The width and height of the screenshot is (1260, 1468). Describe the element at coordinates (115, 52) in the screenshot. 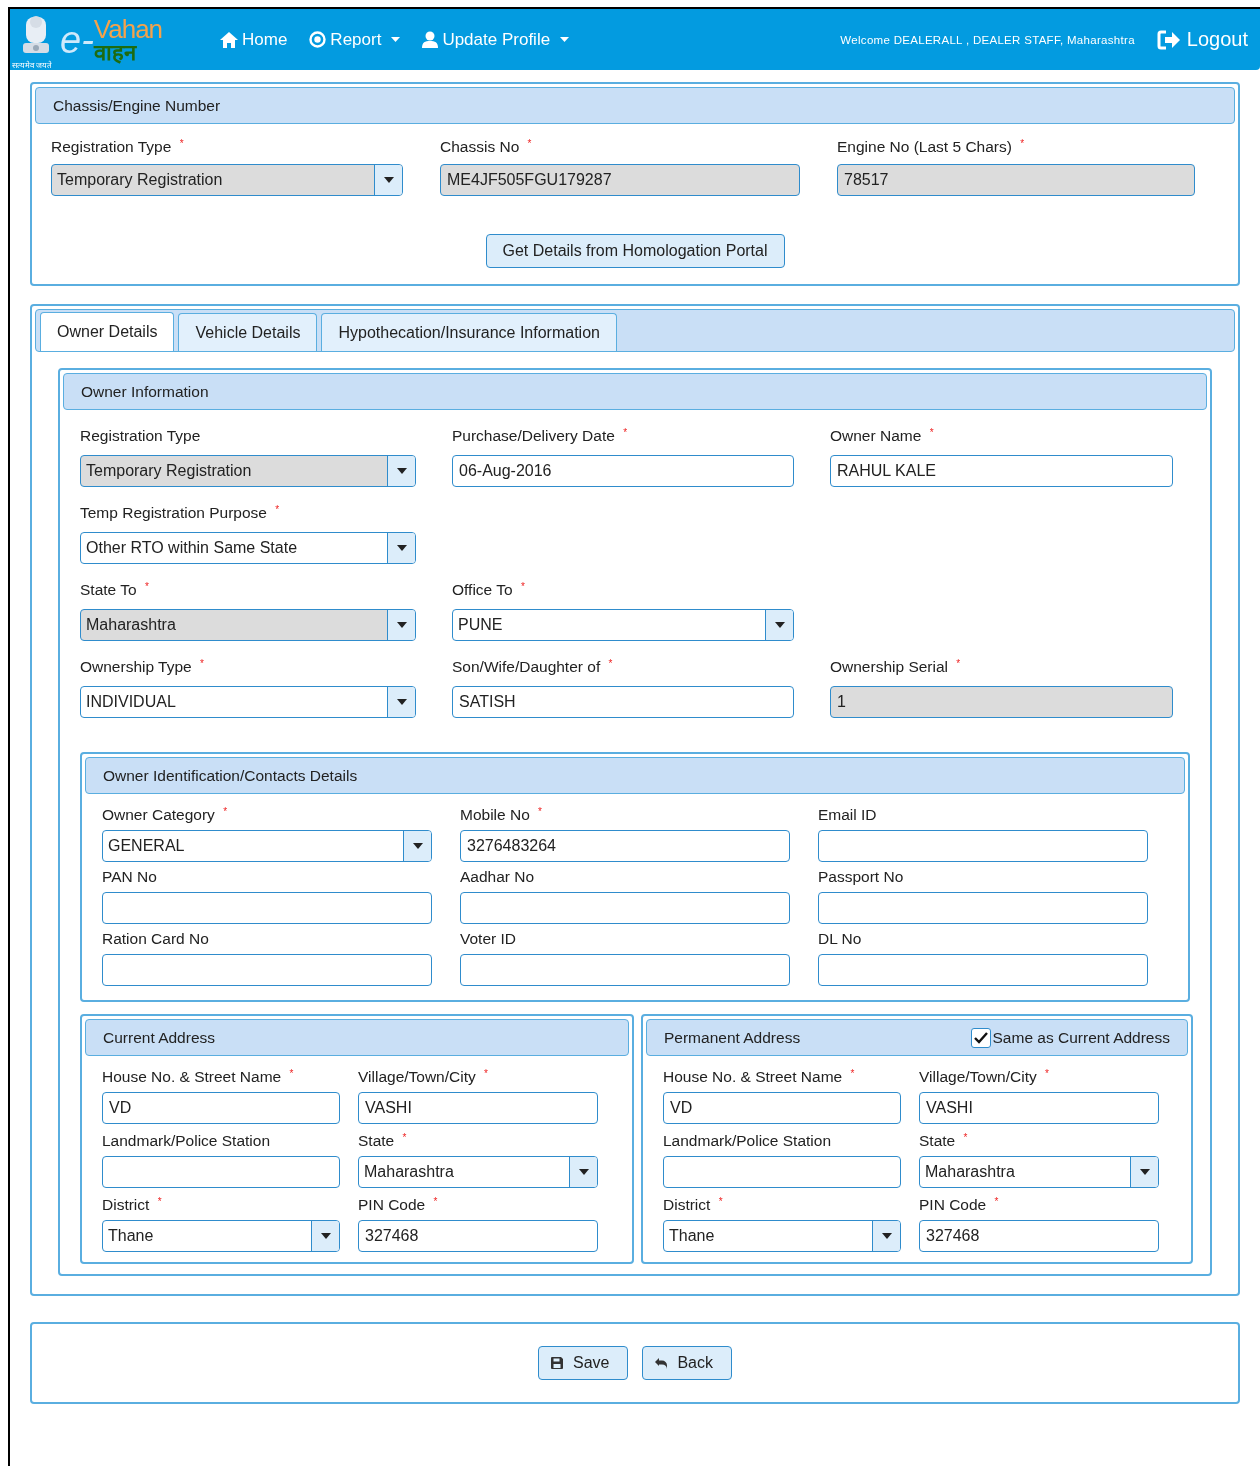

I see `logo-text: वाहन` at that location.